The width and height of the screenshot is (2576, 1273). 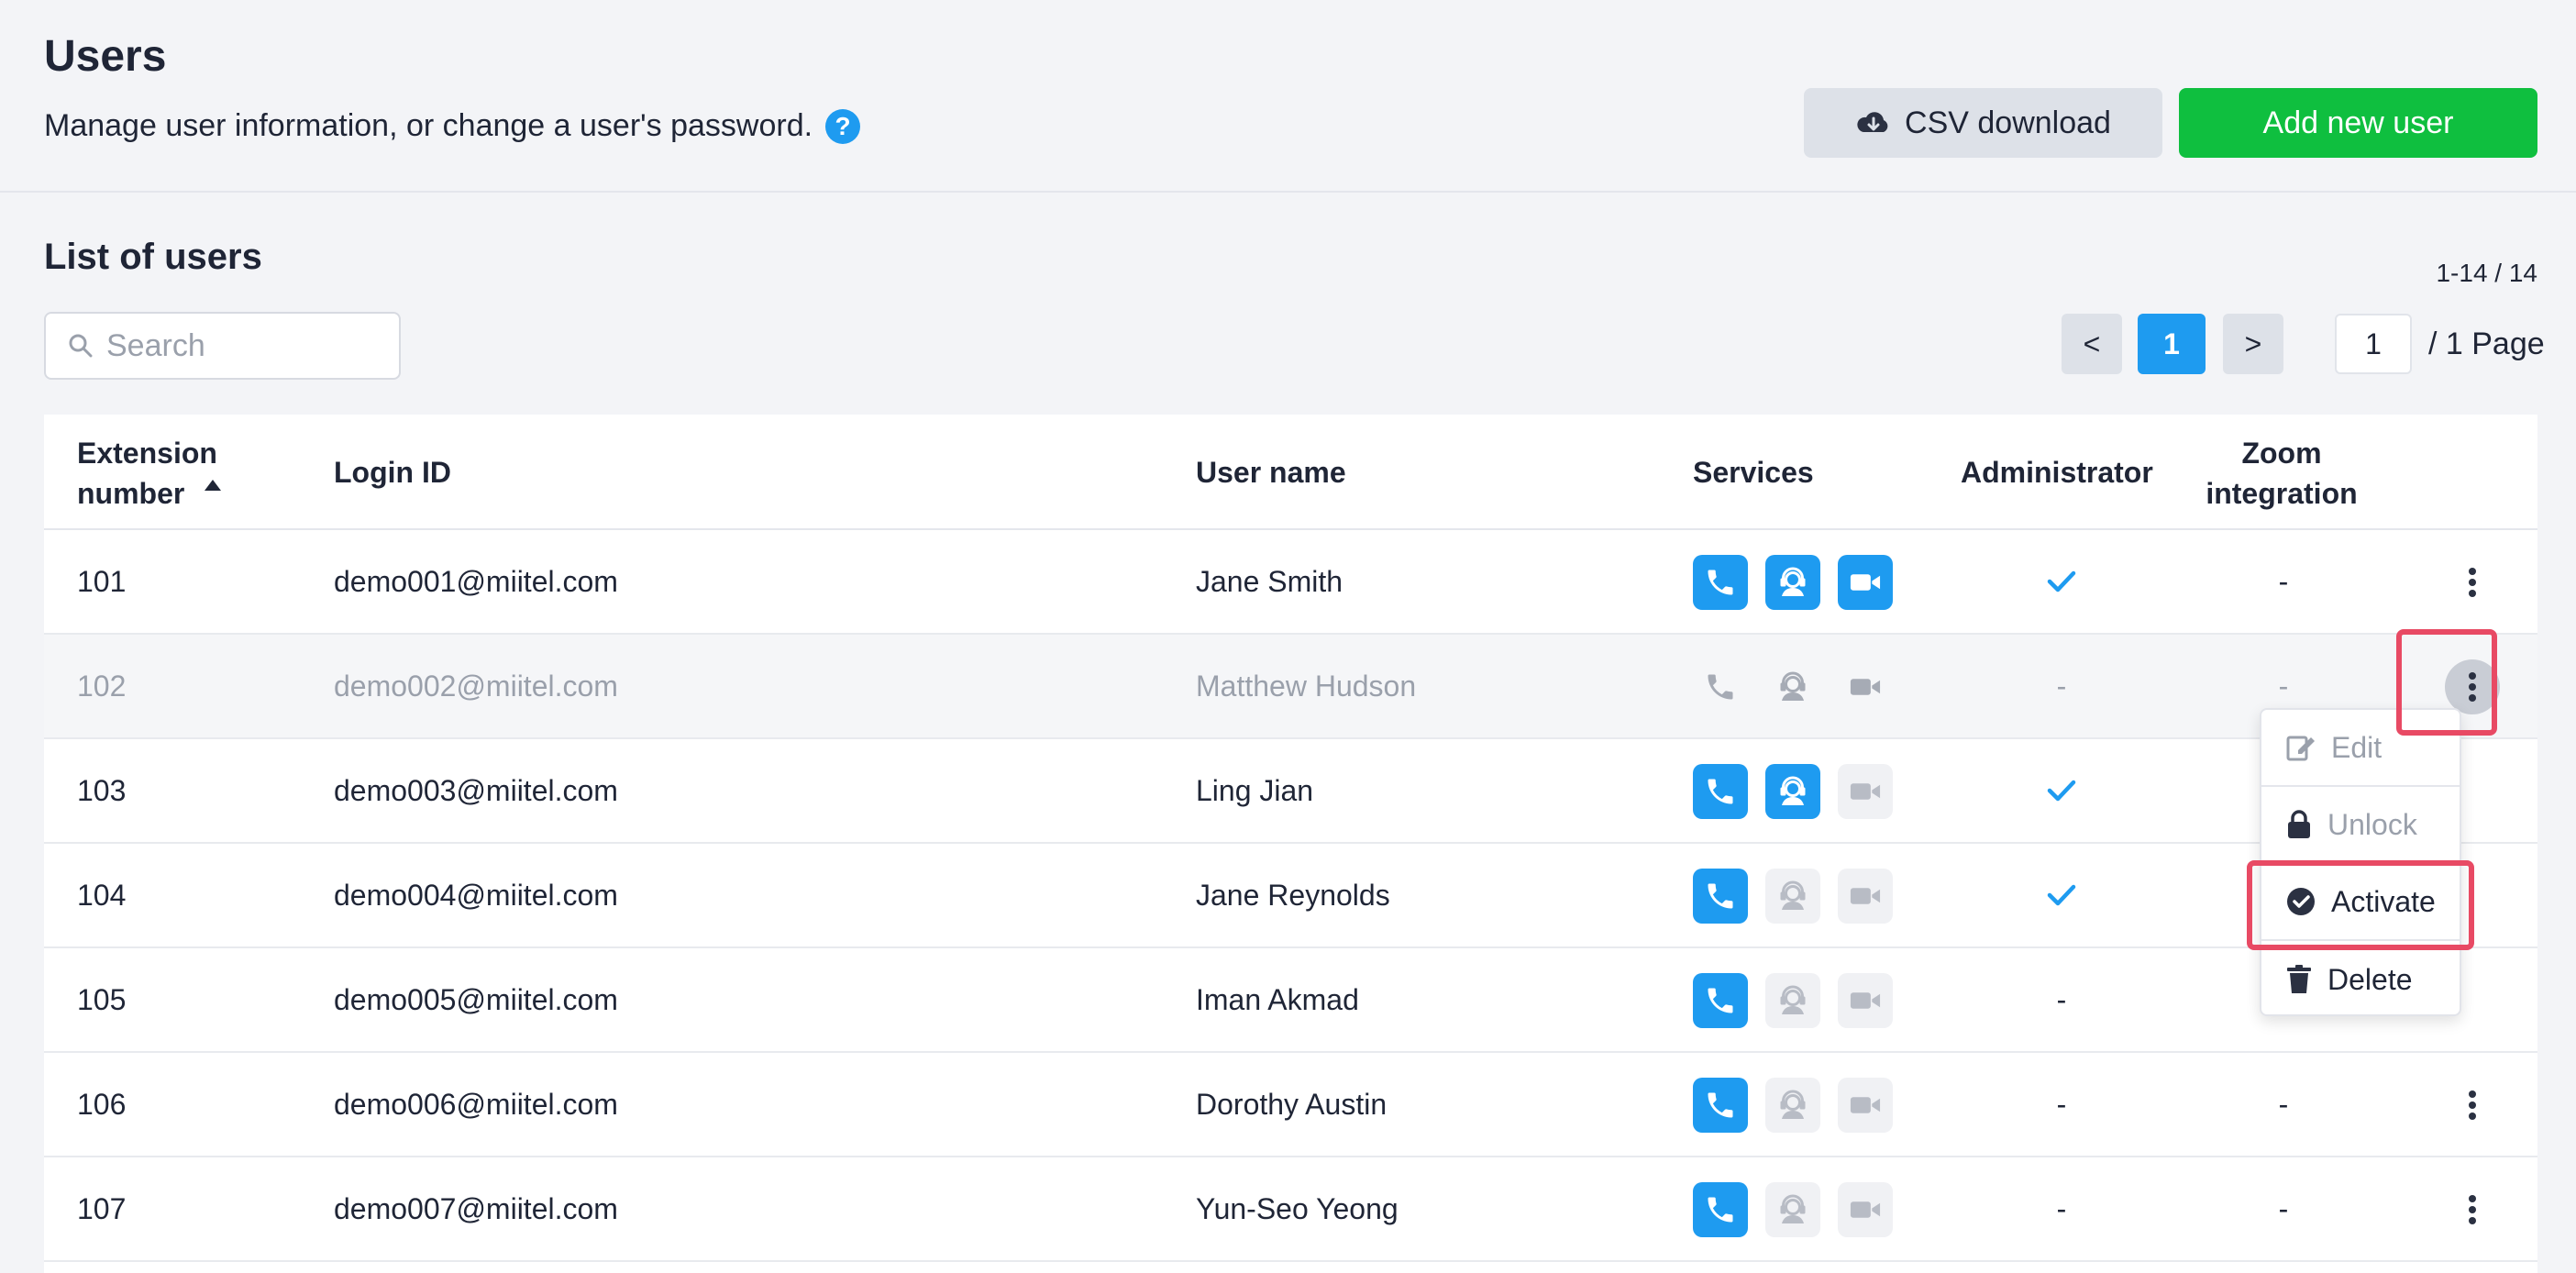 What do you see at coordinates (2358, 123) in the screenshot?
I see `add-new-user-button: Add new user` at bounding box center [2358, 123].